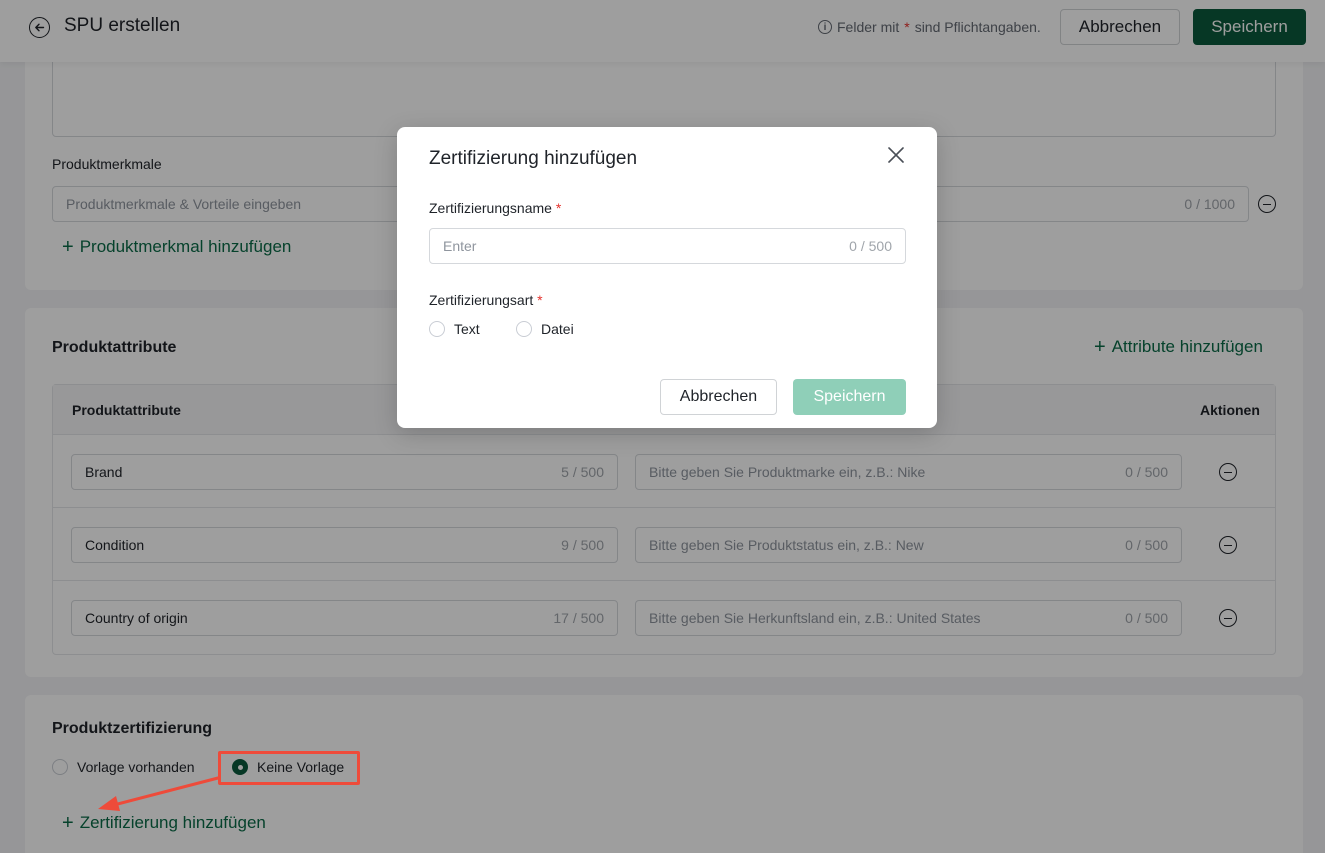 The image size is (1325, 853). I want to click on radio-label: Text, so click(467, 329).